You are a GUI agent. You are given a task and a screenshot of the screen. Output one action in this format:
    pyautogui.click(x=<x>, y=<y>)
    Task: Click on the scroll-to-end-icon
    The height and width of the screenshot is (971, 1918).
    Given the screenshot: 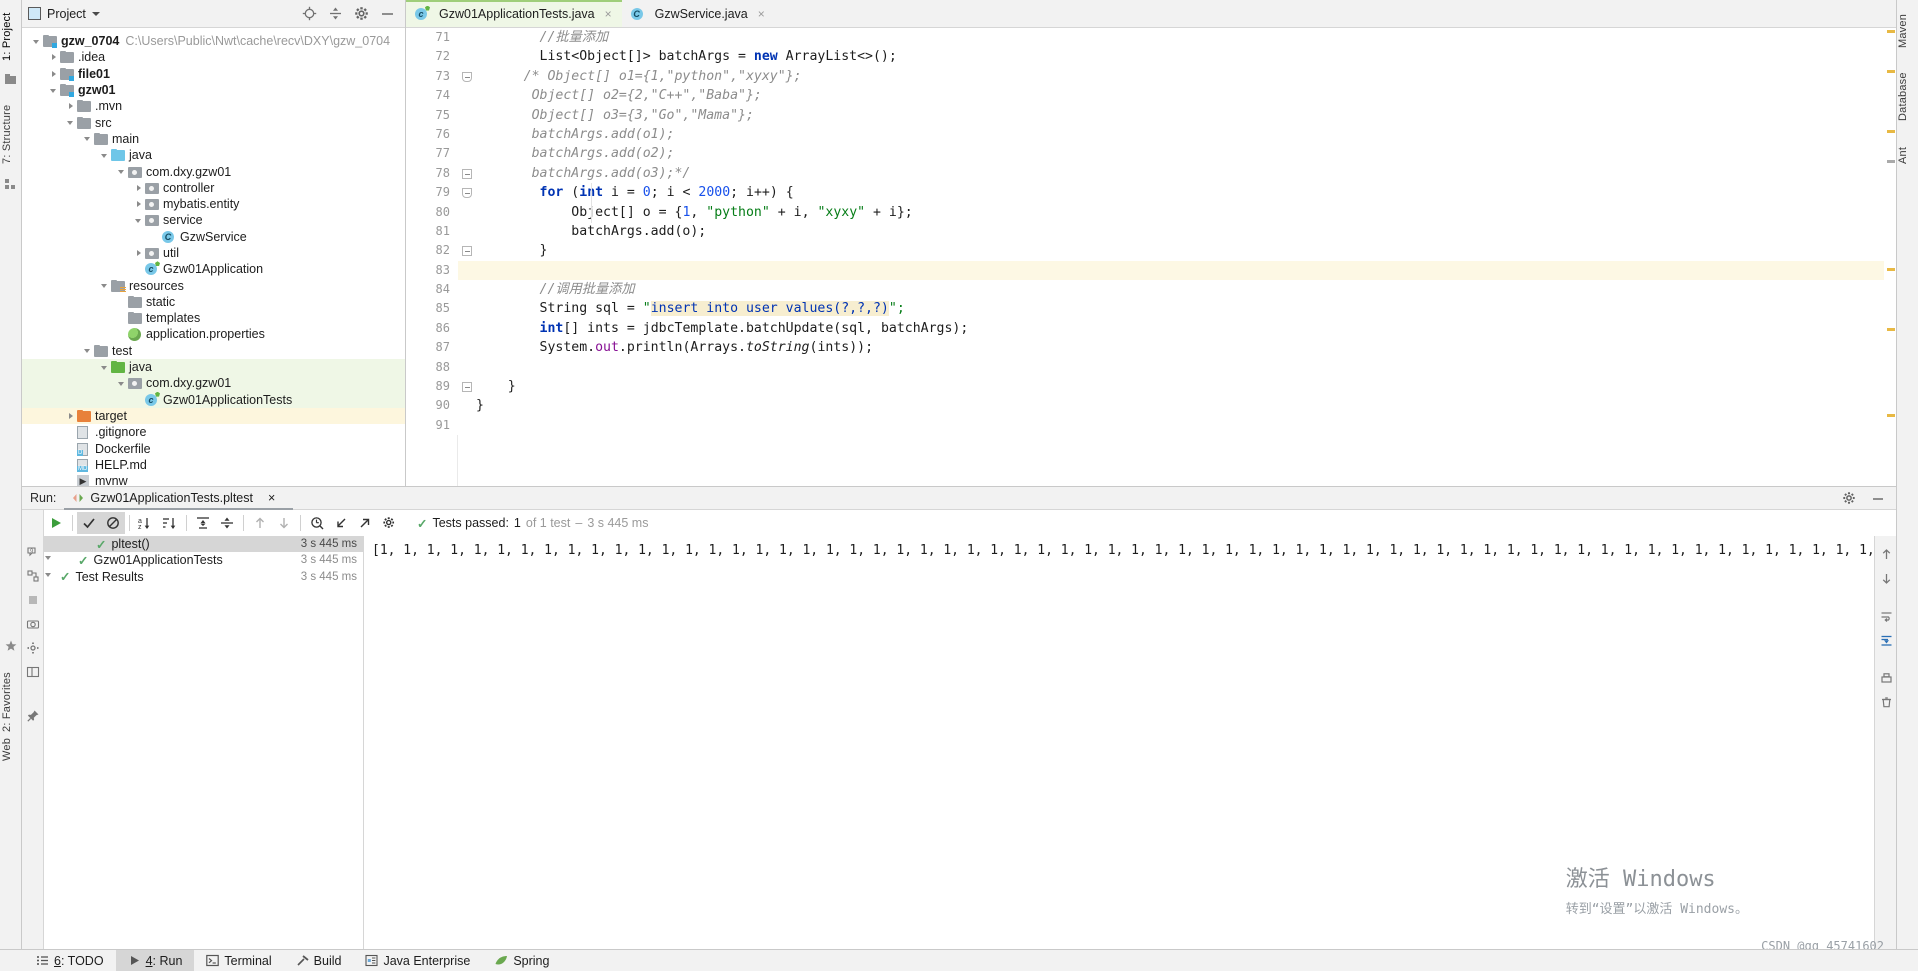 What is the action you would take?
    pyautogui.click(x=1885, y=640)
    